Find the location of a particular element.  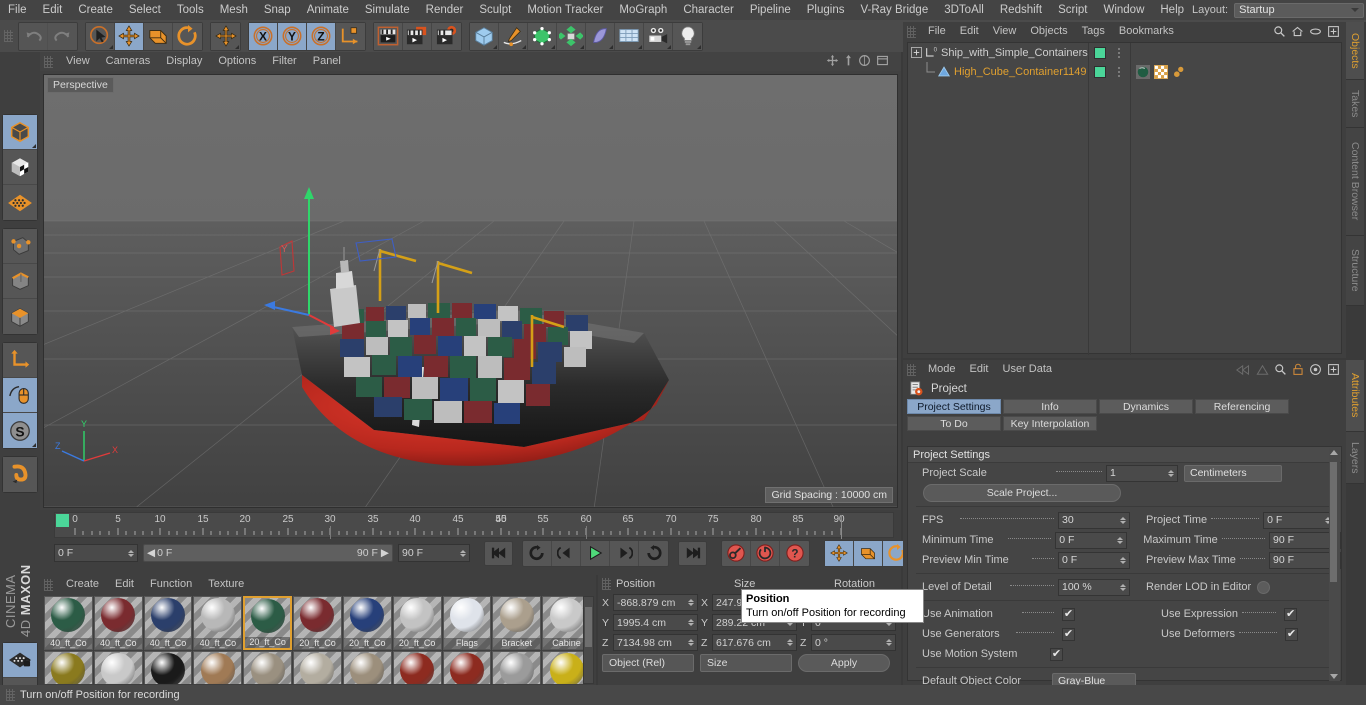

render-settings-button is located at coordinates (446, 36).